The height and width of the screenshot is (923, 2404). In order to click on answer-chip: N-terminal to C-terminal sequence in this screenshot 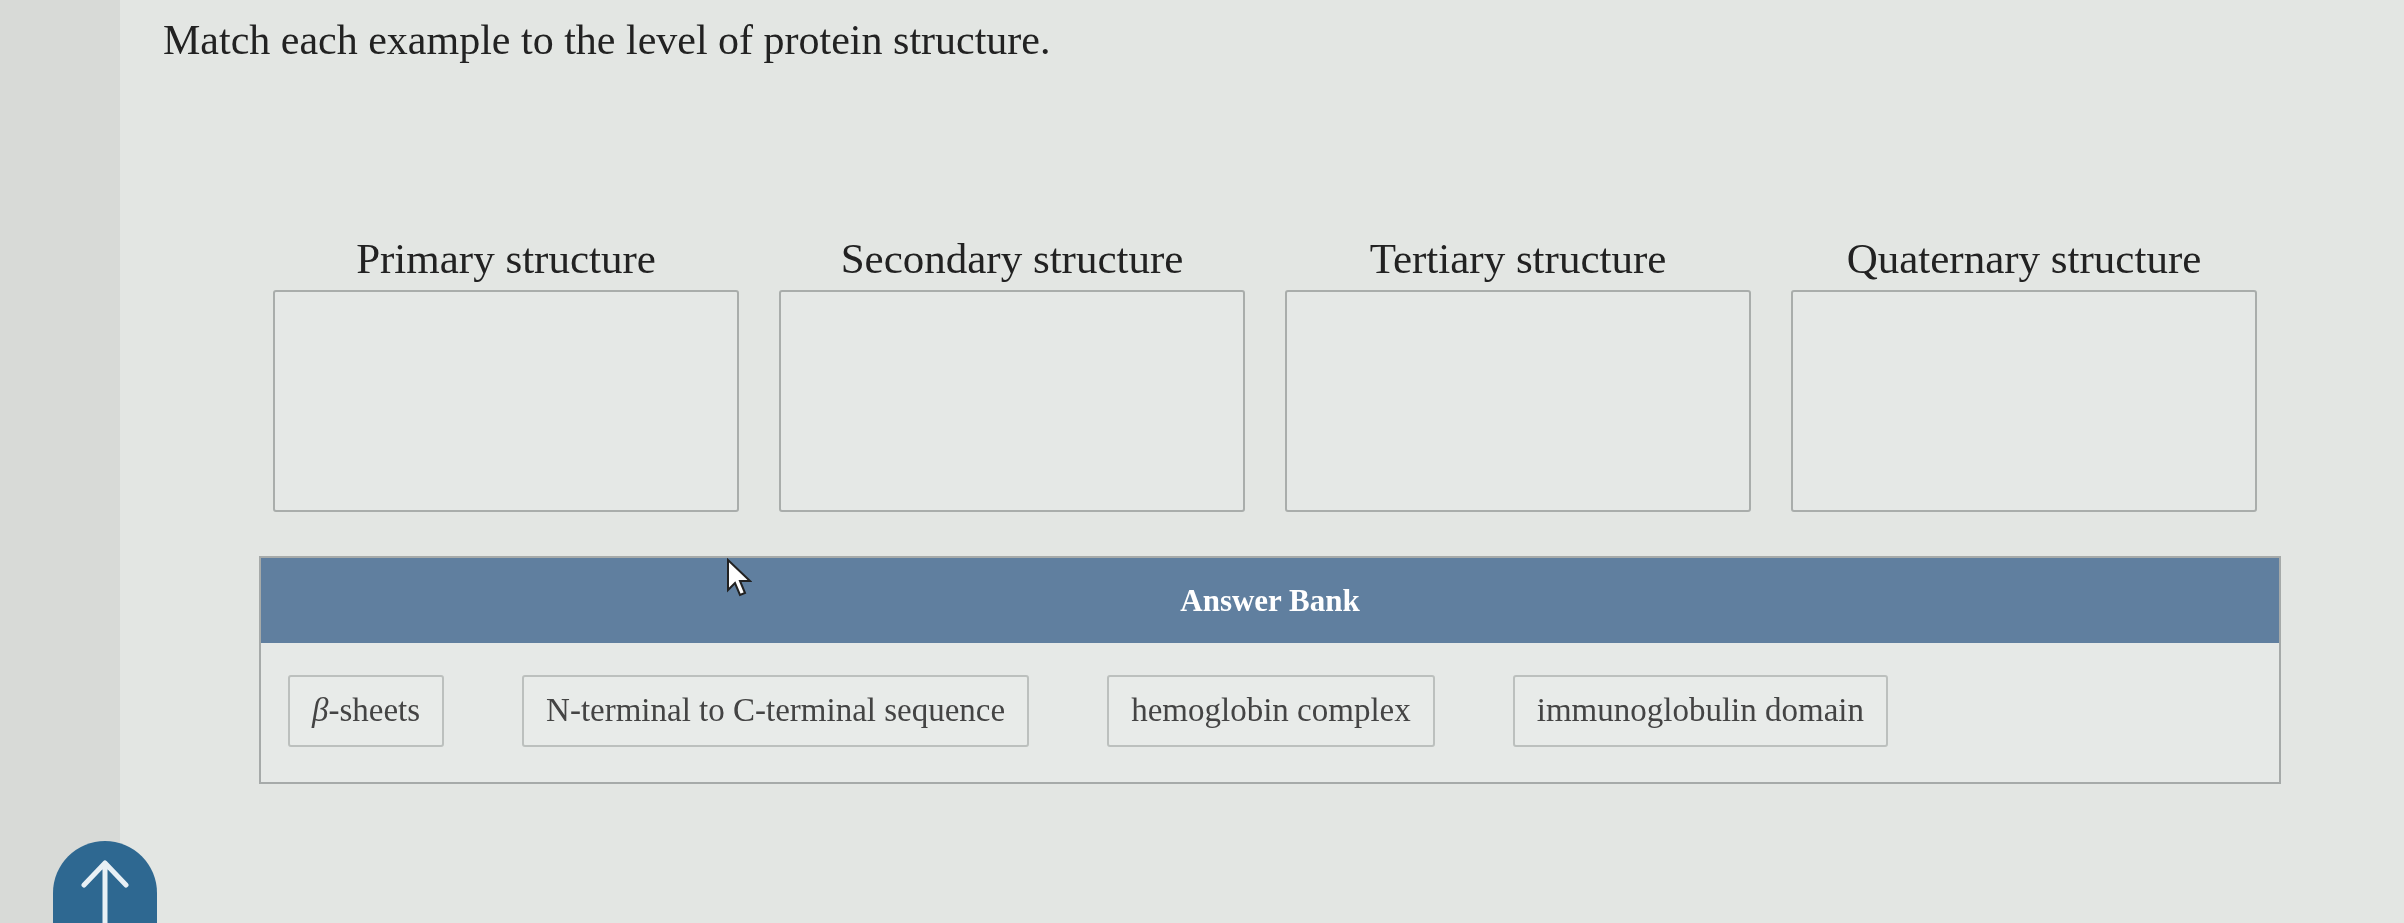, I will do `click(776, 711)`.